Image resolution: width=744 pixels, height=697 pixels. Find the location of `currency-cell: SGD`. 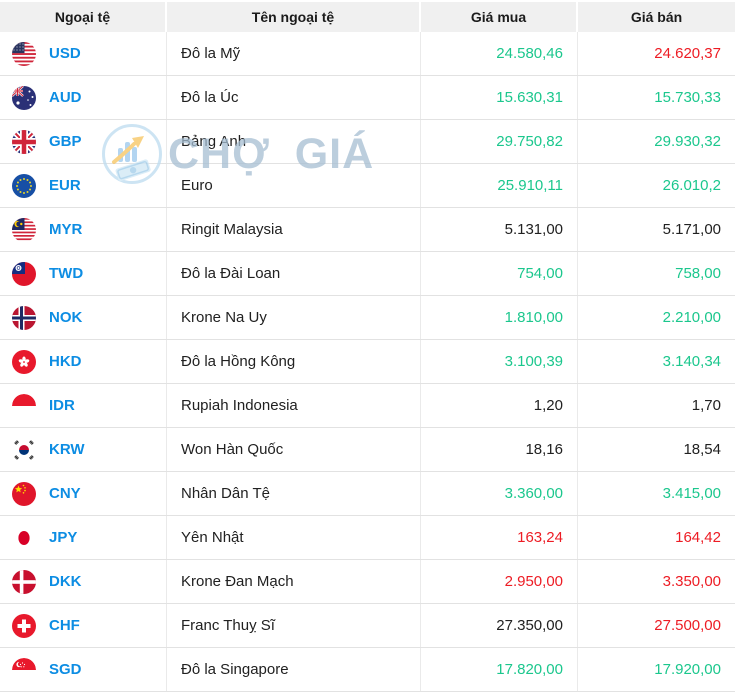

currency-cell: SGD is located at coordinates (83, 669).